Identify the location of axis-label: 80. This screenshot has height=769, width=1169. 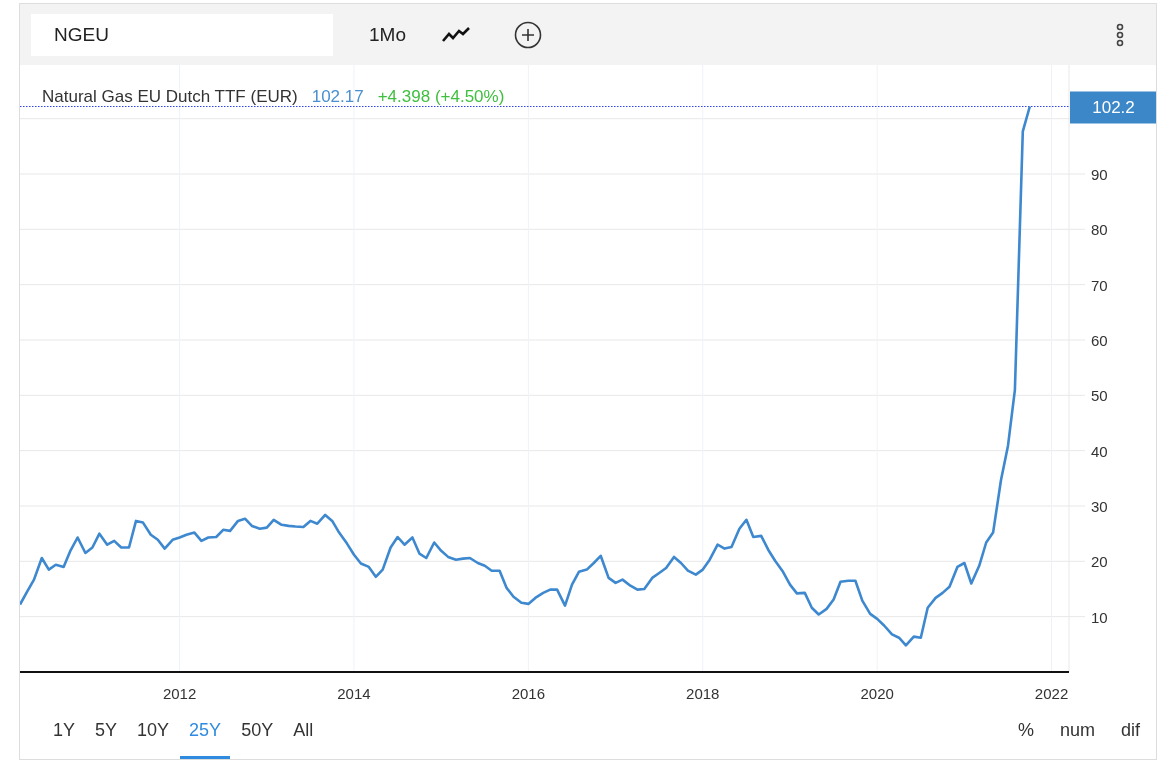
(1099, 230).